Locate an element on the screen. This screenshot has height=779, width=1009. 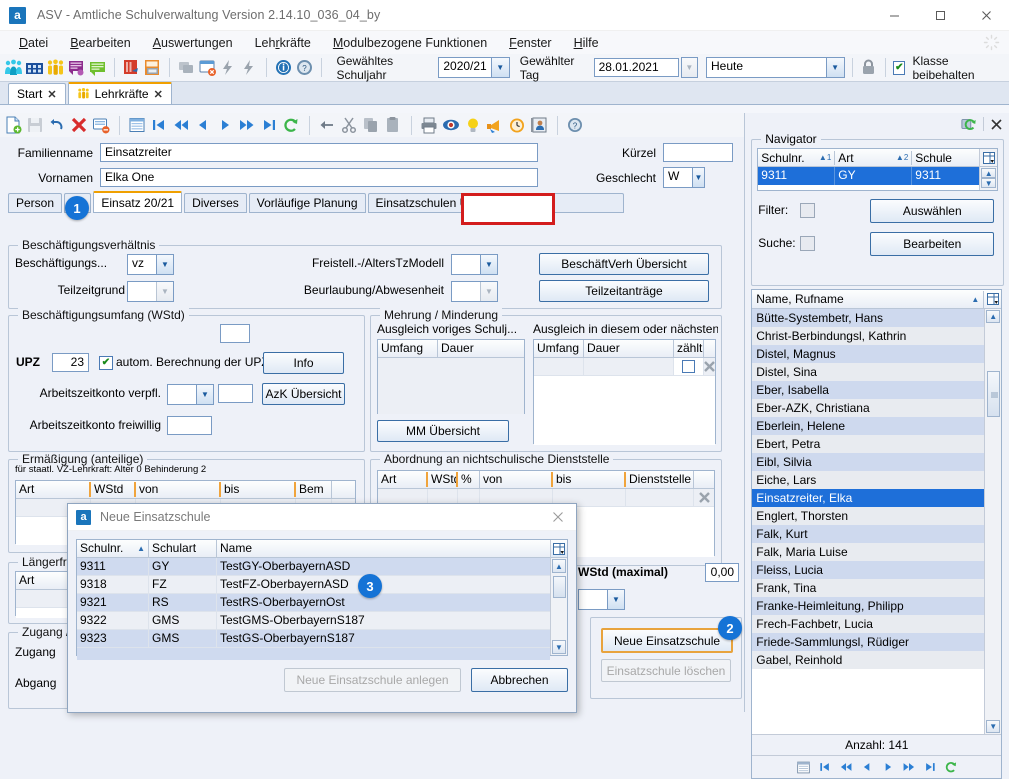
back-icon is located at coordinates (327, 125).